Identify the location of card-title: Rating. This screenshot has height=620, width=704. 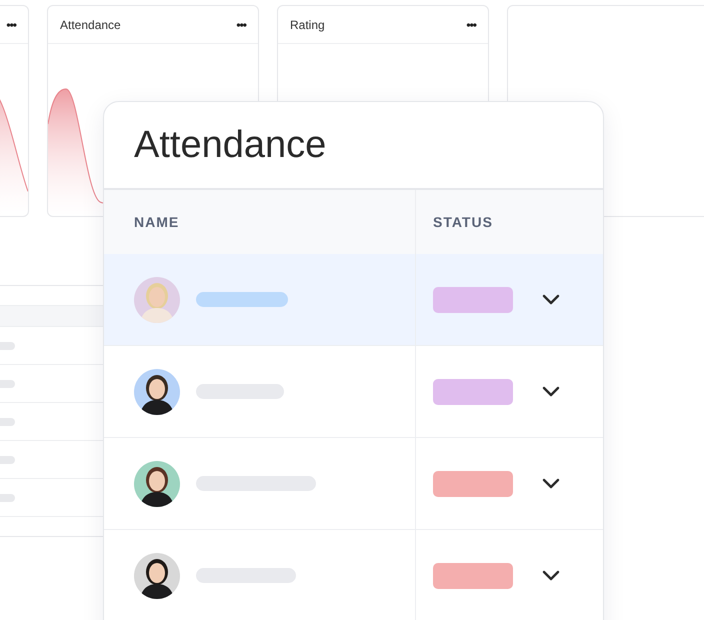
(307, 25).